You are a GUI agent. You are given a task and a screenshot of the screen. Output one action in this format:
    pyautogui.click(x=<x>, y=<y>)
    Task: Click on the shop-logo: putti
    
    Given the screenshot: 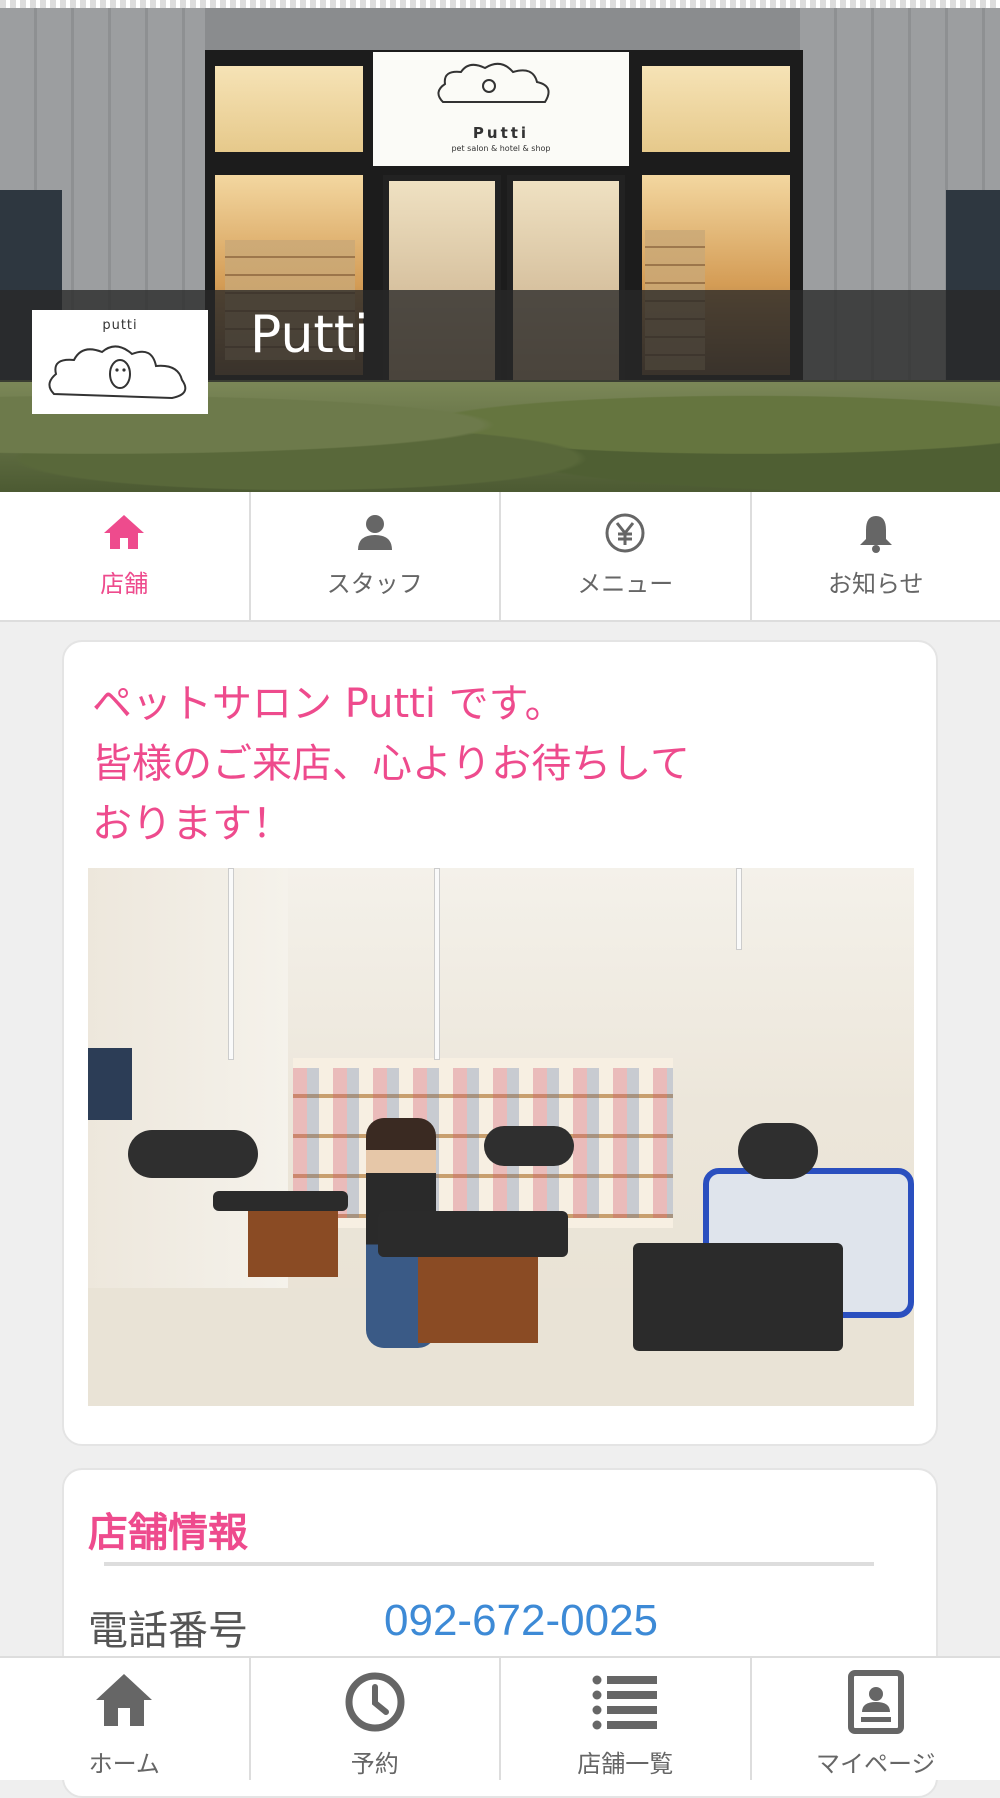 What is the action you would take?
    pyautogui.click(x=120, y=362)
    